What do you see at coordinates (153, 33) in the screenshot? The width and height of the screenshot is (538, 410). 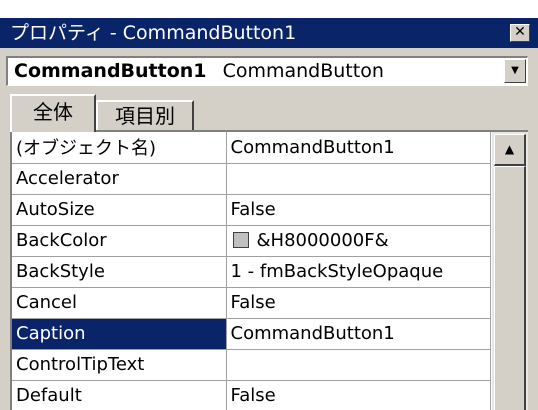 I see `window-title: プロパティ - CommandButton1` at bounding box center [153, 33].